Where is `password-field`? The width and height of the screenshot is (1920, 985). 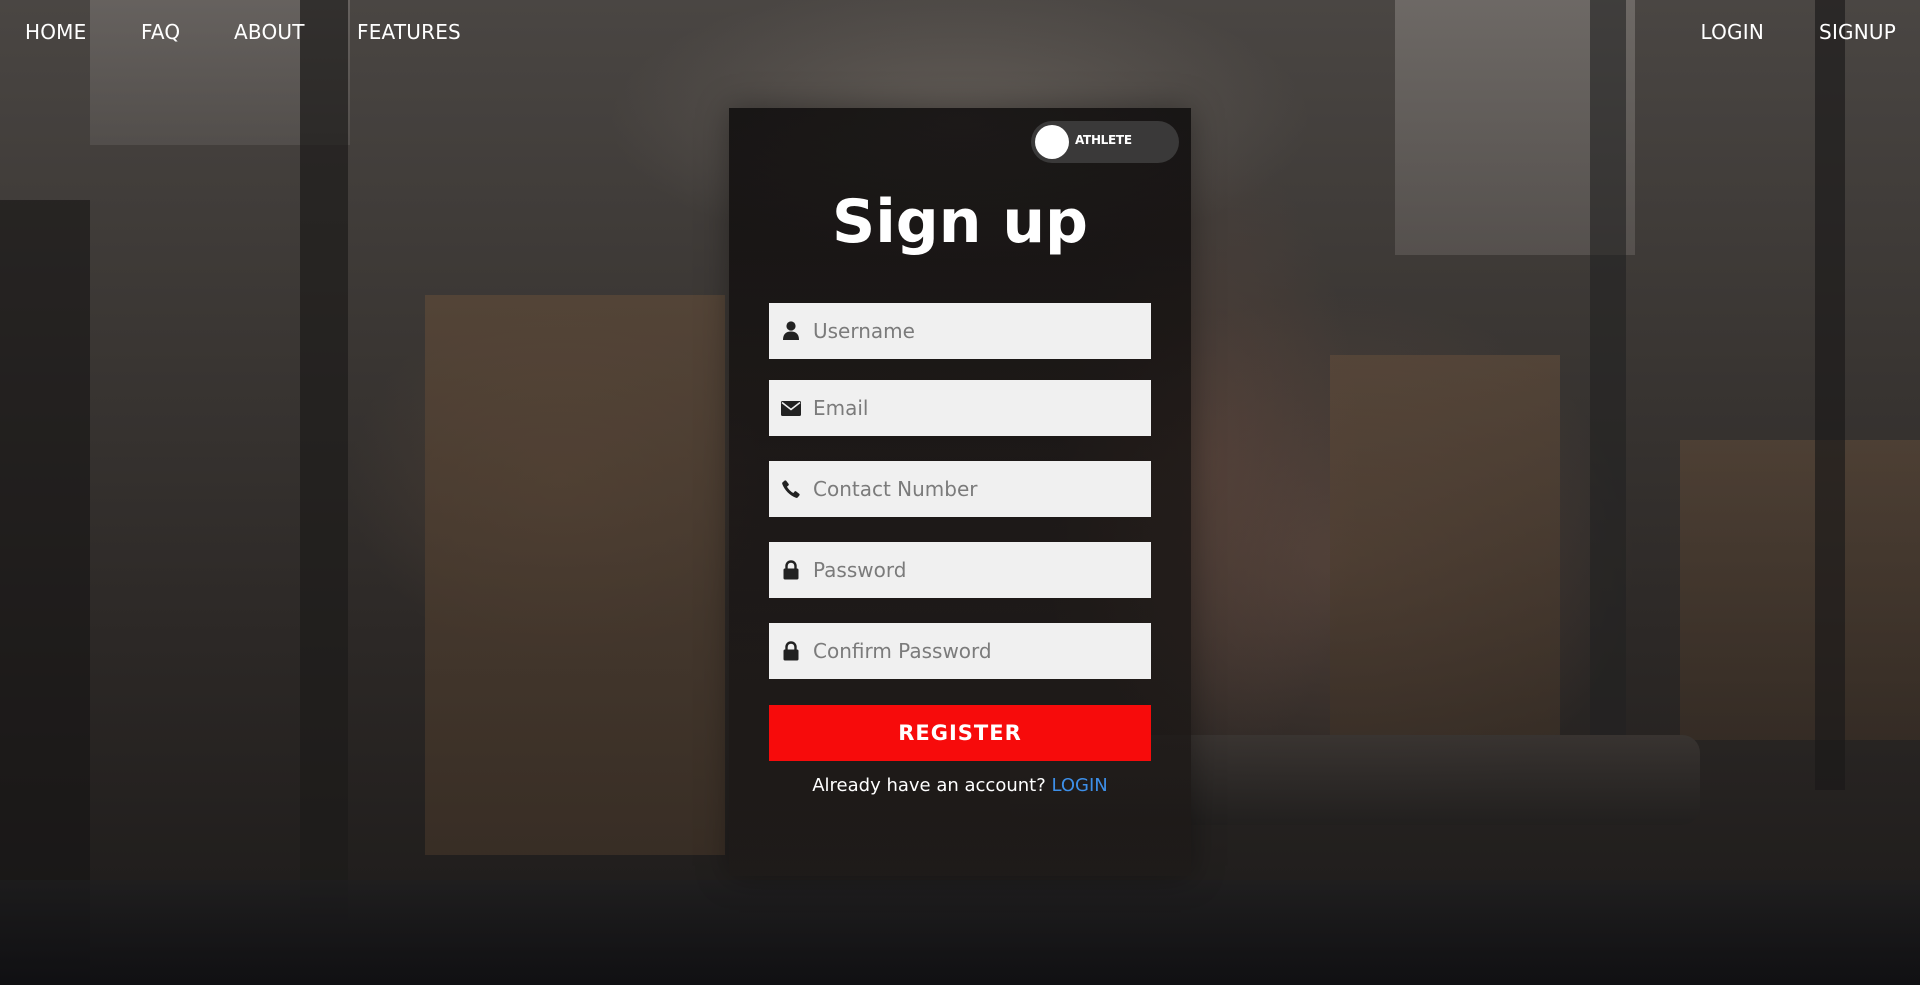
password-field is located at coordinates (960, 570).